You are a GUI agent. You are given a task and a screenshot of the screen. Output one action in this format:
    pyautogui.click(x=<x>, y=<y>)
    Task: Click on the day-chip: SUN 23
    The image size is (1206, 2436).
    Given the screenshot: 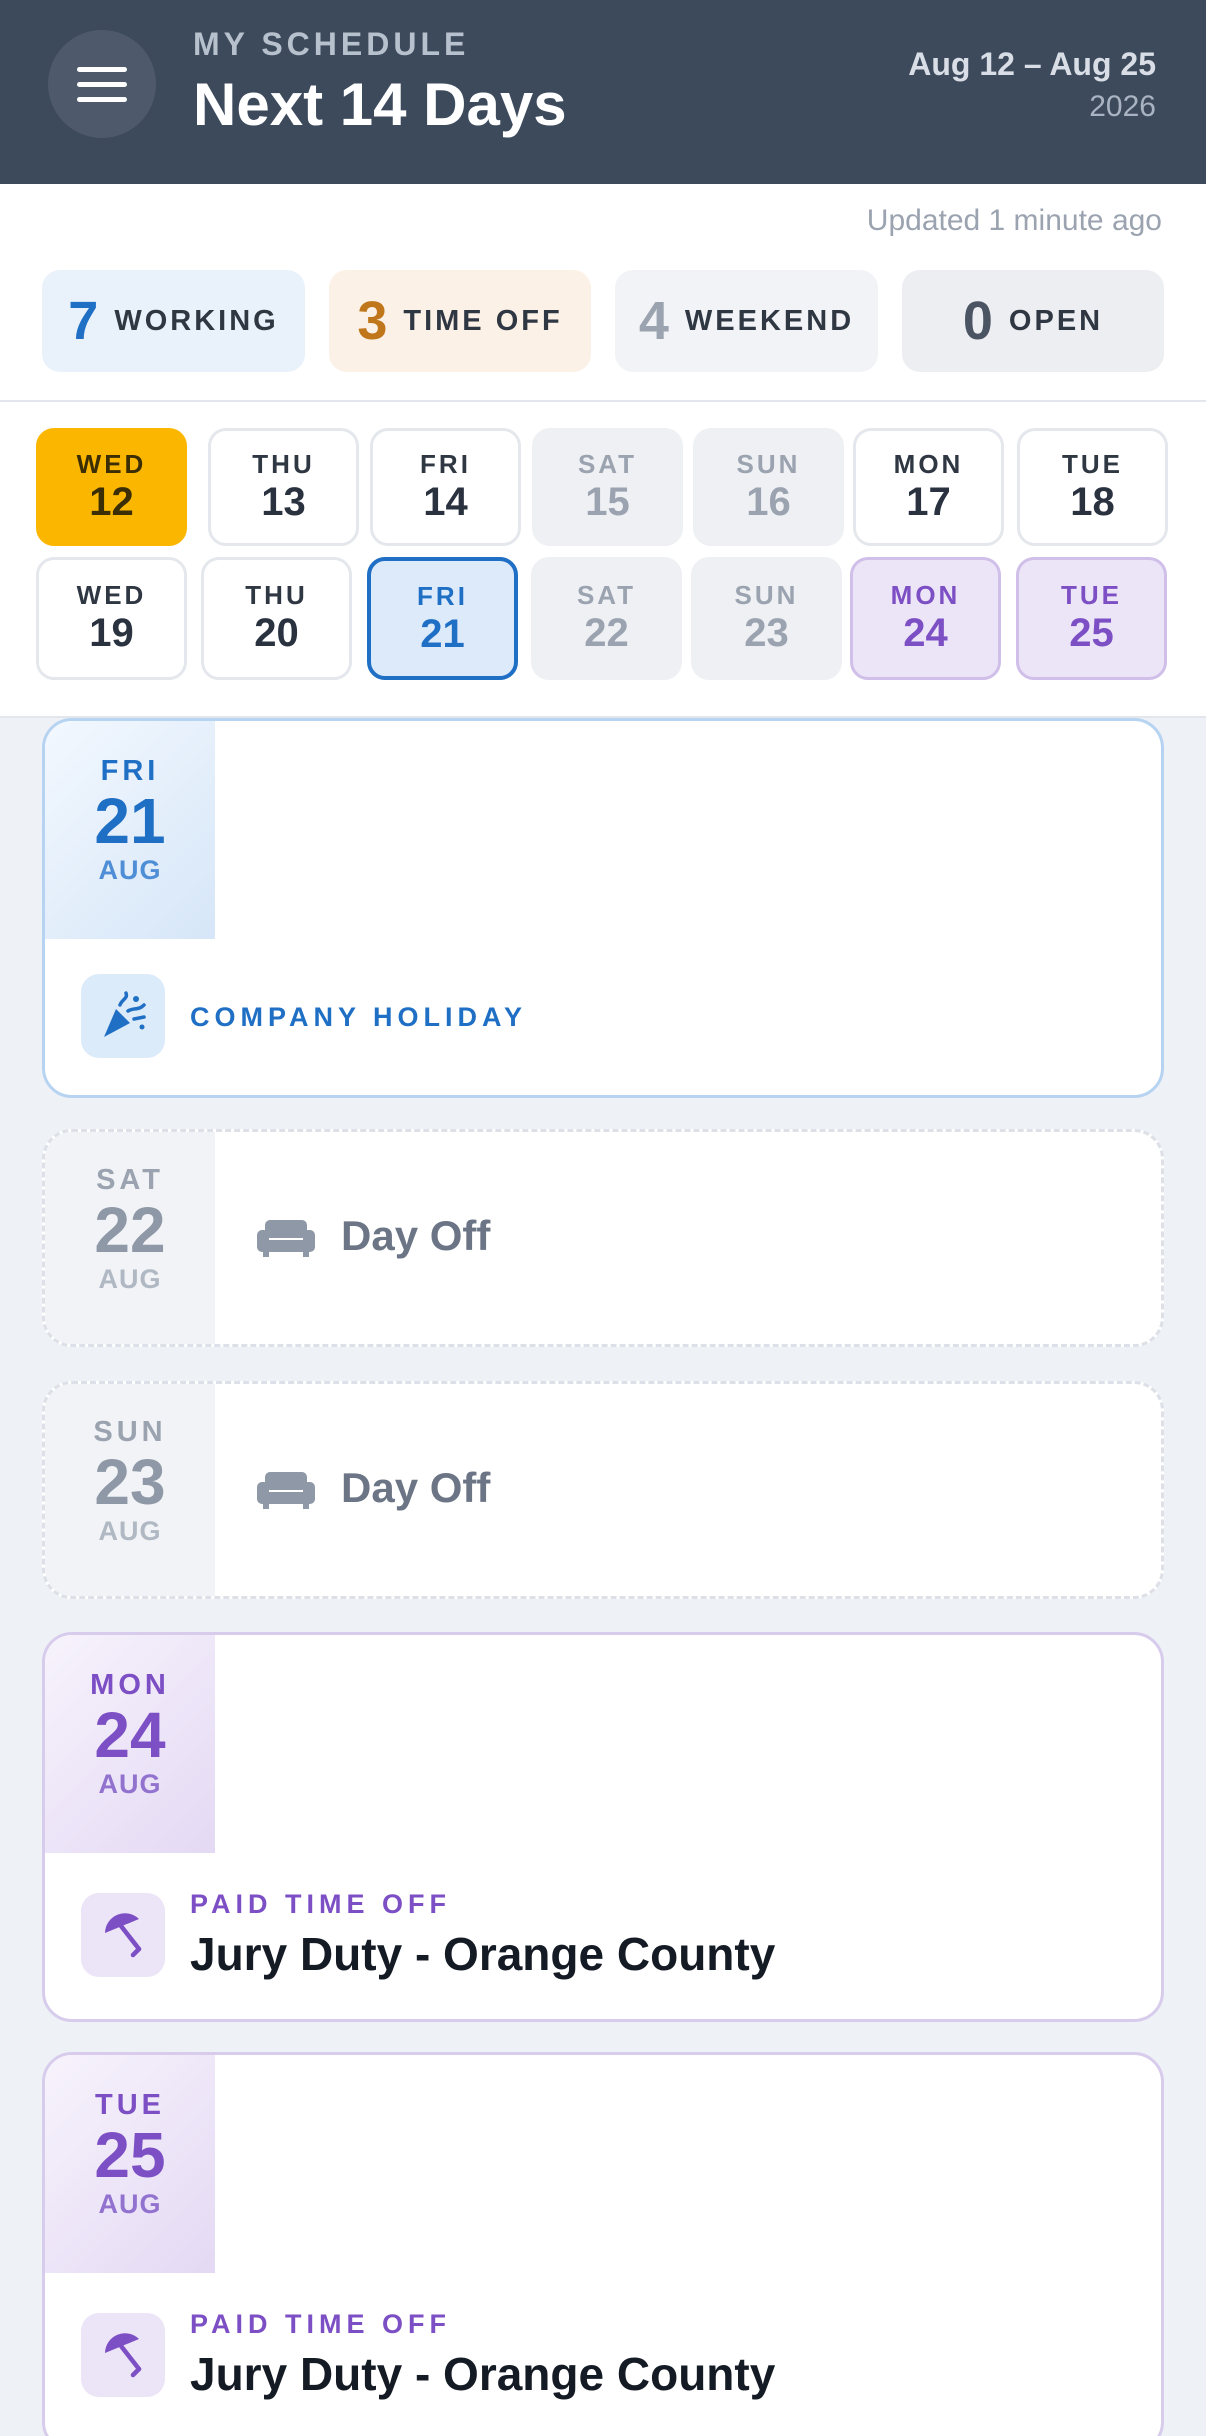 What is the action you would take?
    pyautogui.click(x=766, y=618)
    